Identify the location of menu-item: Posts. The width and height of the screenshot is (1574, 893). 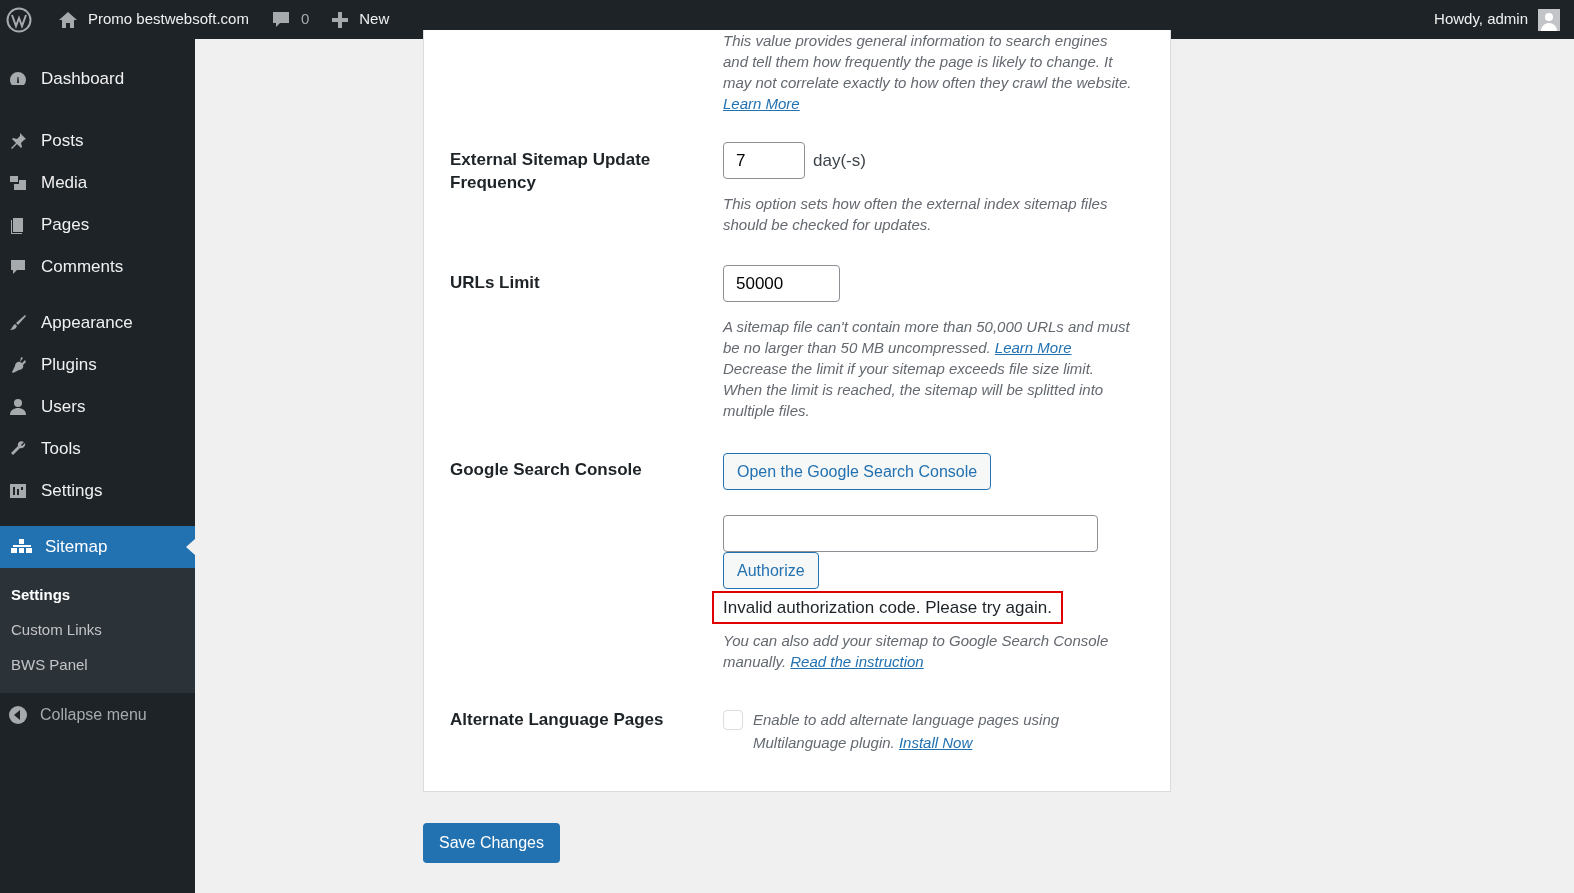
(97, 141).